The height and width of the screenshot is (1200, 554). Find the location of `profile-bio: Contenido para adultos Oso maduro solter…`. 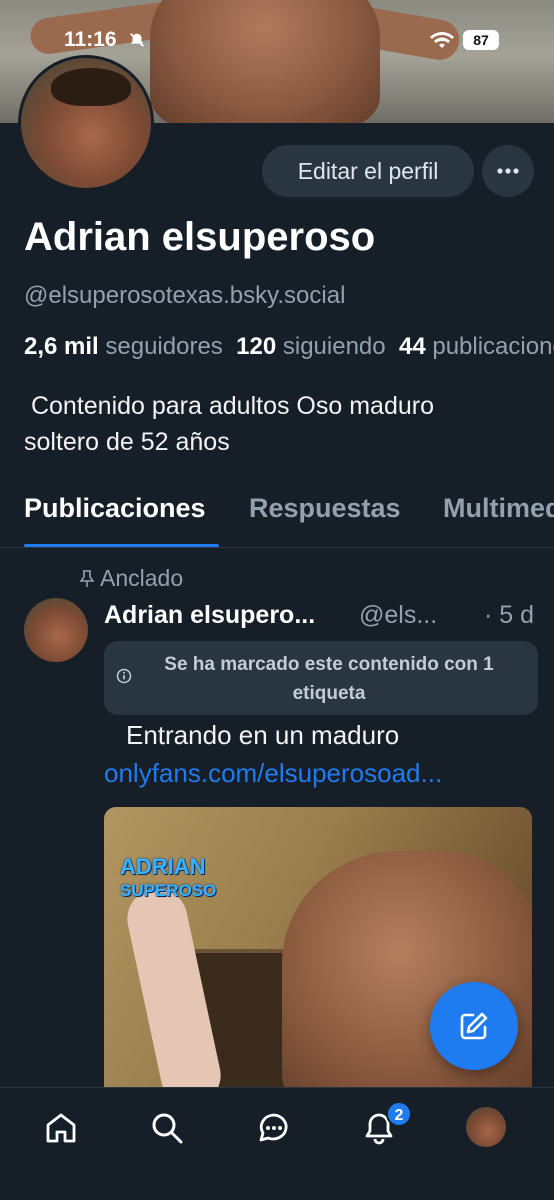

profile-bio: Contenido para adultos Oso maduro solter… is located at coordinates (279, 424).